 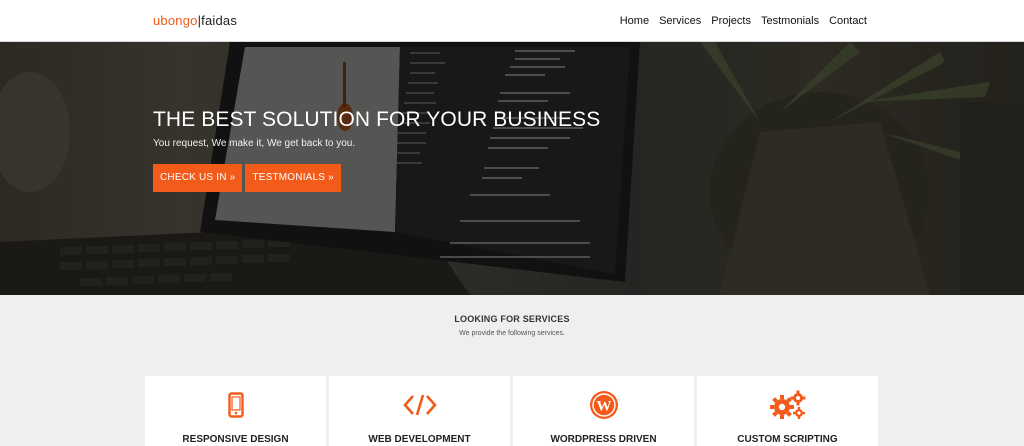 What do you see at coordinates (235, 405) in the screenshot?
I see `mobile-icon` at bounding box center [235, 405].